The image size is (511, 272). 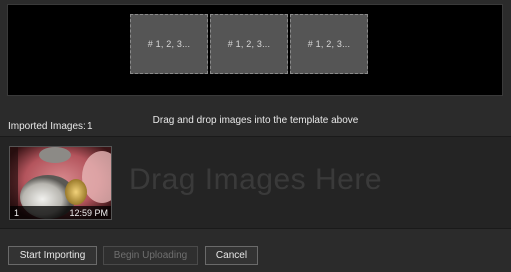 I want to click on thumbnail-time: 12:59 PM, so click(x=88, y=213).